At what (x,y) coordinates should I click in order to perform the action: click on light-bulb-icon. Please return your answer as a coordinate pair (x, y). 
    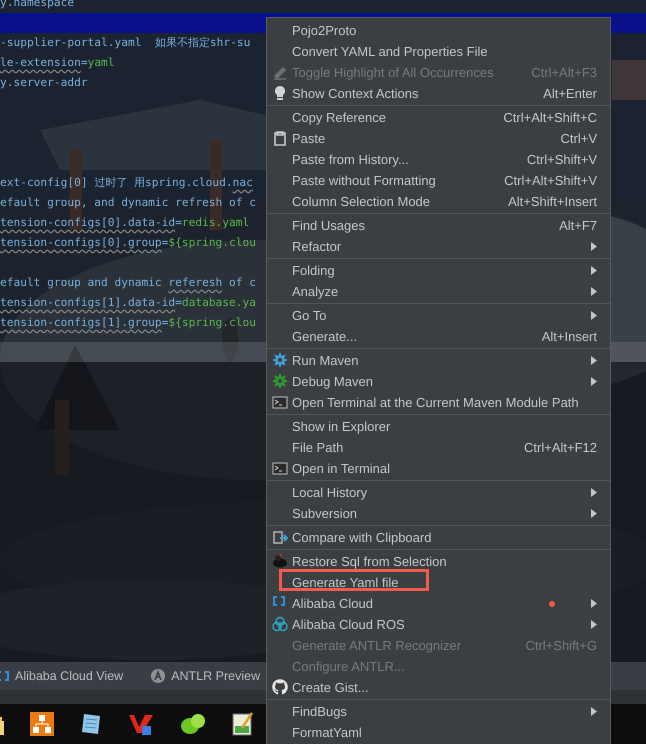
    Looking at the image, I should click on (280, 93).